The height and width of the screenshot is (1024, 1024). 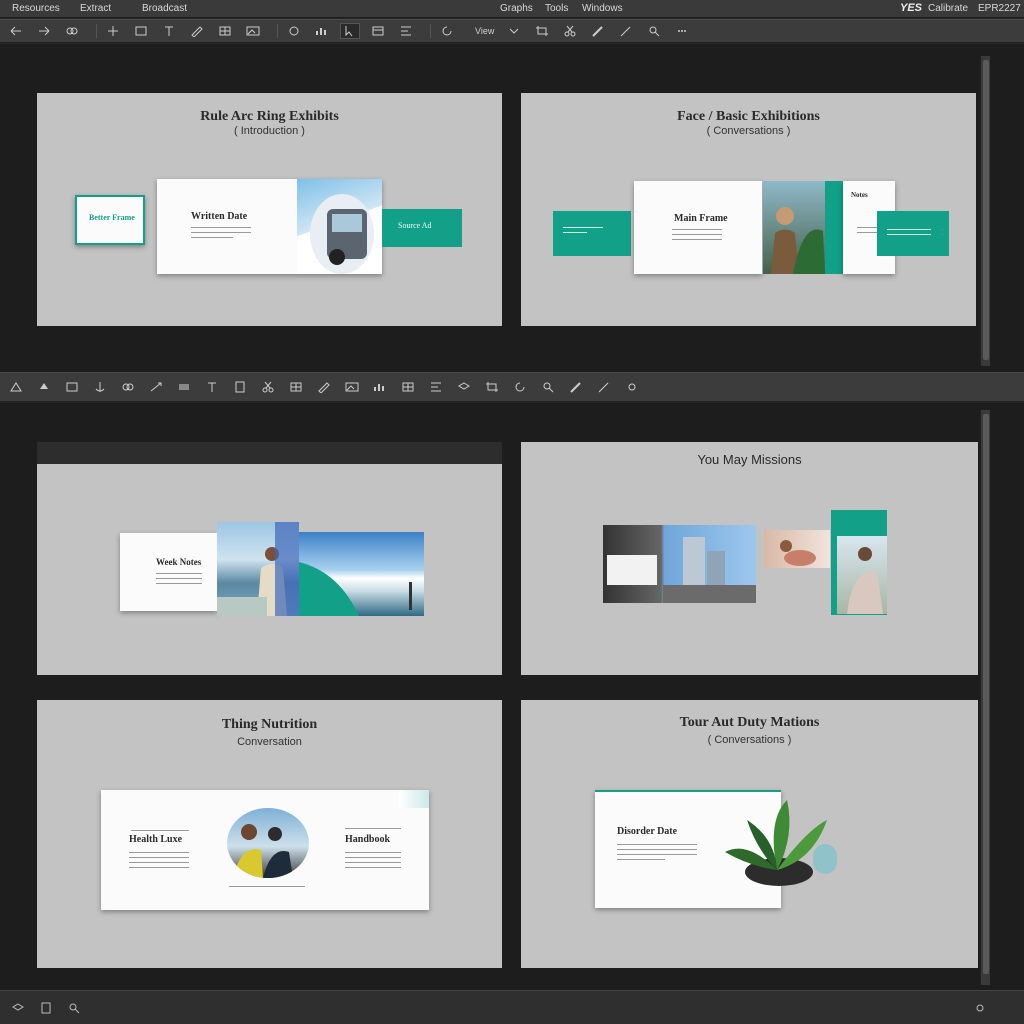 I want to click on fill-icon, so click(x=44, y=387).